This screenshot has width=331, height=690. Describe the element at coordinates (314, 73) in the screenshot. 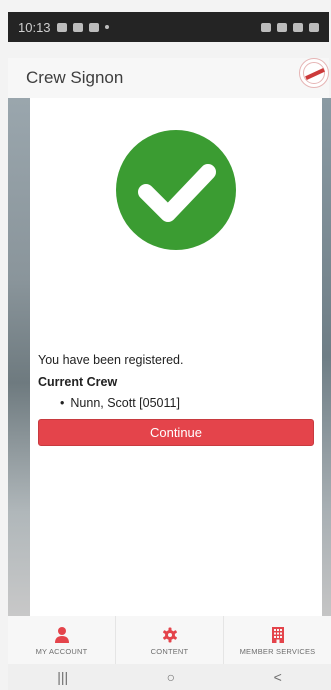

I see `club-logo-icon` at that location.